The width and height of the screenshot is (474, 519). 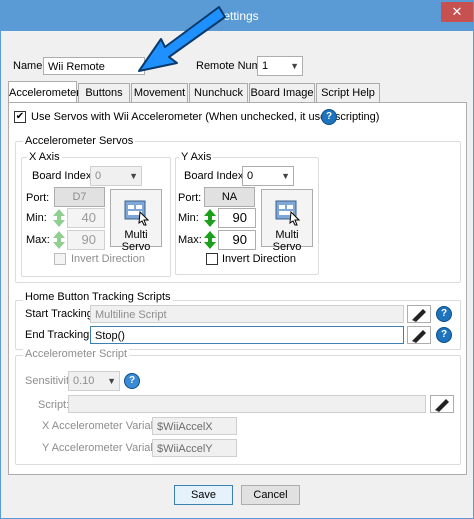 I want to click on y-var-label: Y Accelerometer Variable:, so click(x=105, y=448).